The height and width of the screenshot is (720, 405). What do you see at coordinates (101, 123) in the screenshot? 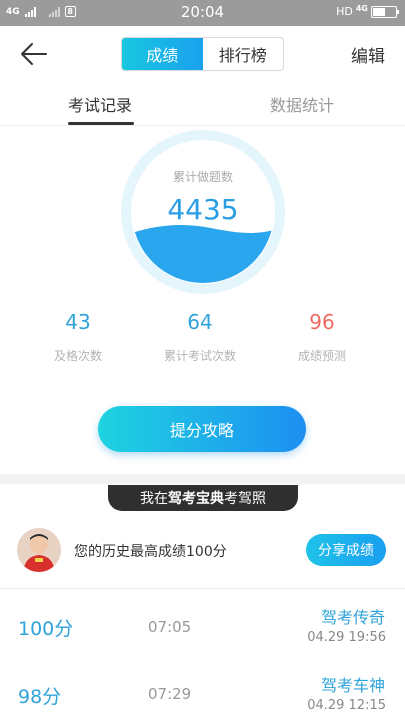
I see `tab-indicator` at bounding box center [101, 123].